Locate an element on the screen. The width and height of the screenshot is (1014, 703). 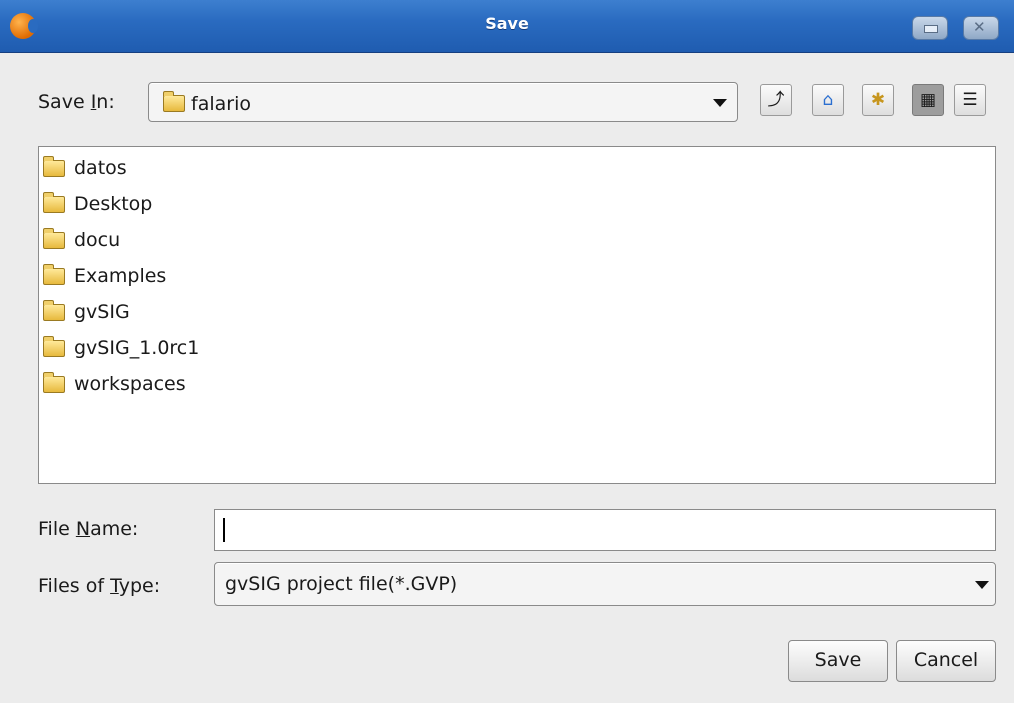
new-folder-button: ✱ is located at coordinates (878, 100).